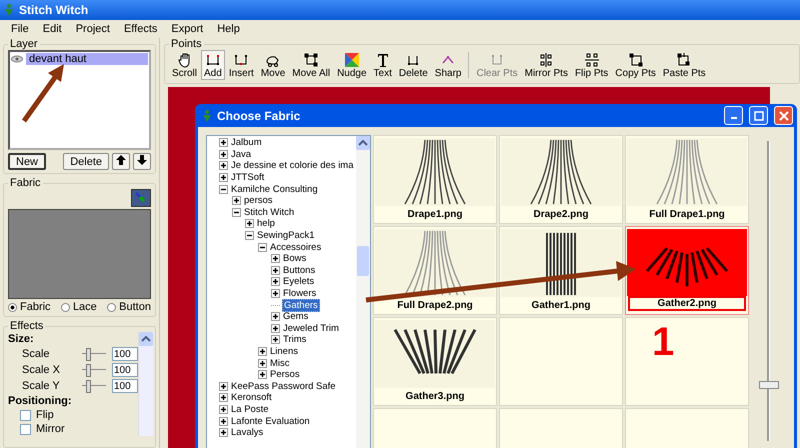 The height and width of the screenshot is (448, 800). What do you see at coordinates (592, 65) in the screenshot?
I see `tool-button: Flip Pts` at bounding box center [592, 65].